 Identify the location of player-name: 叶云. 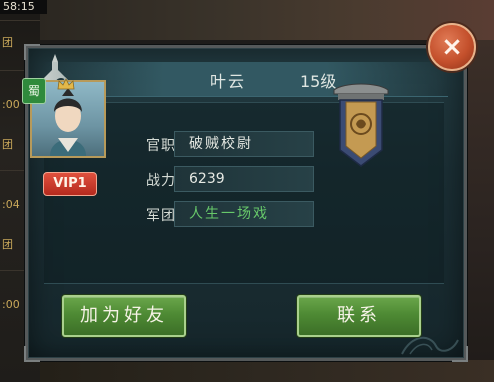
(227, 81).